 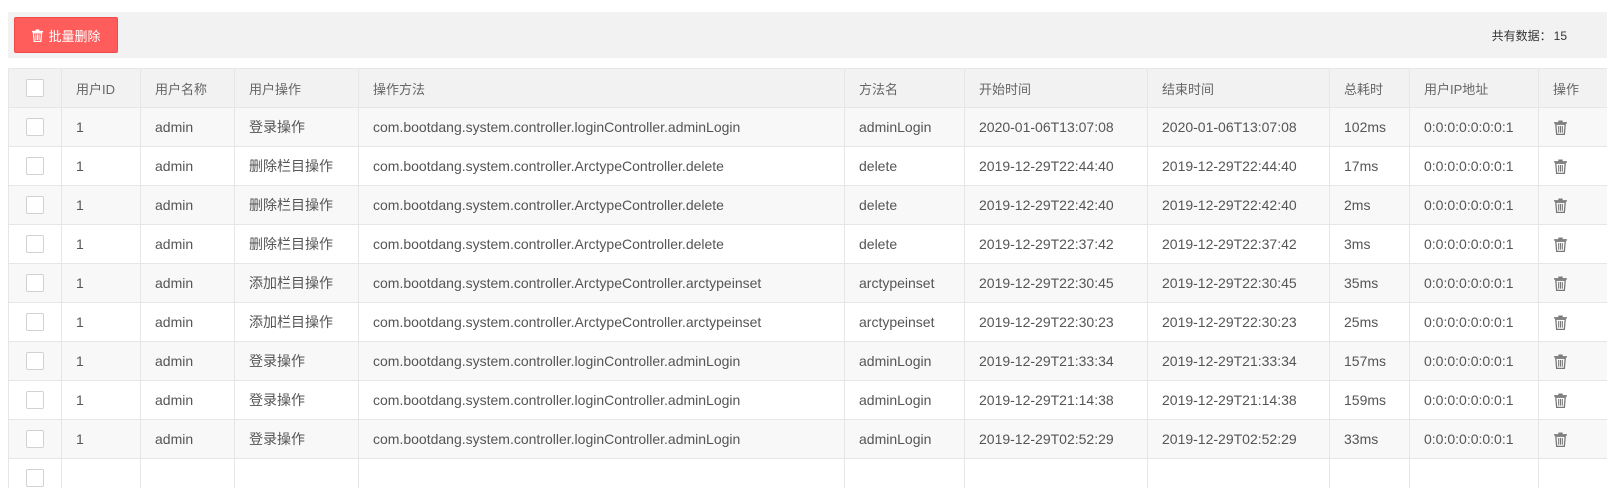 I want to click on duration-cell: 35ms, so click(x=1369, y=283).